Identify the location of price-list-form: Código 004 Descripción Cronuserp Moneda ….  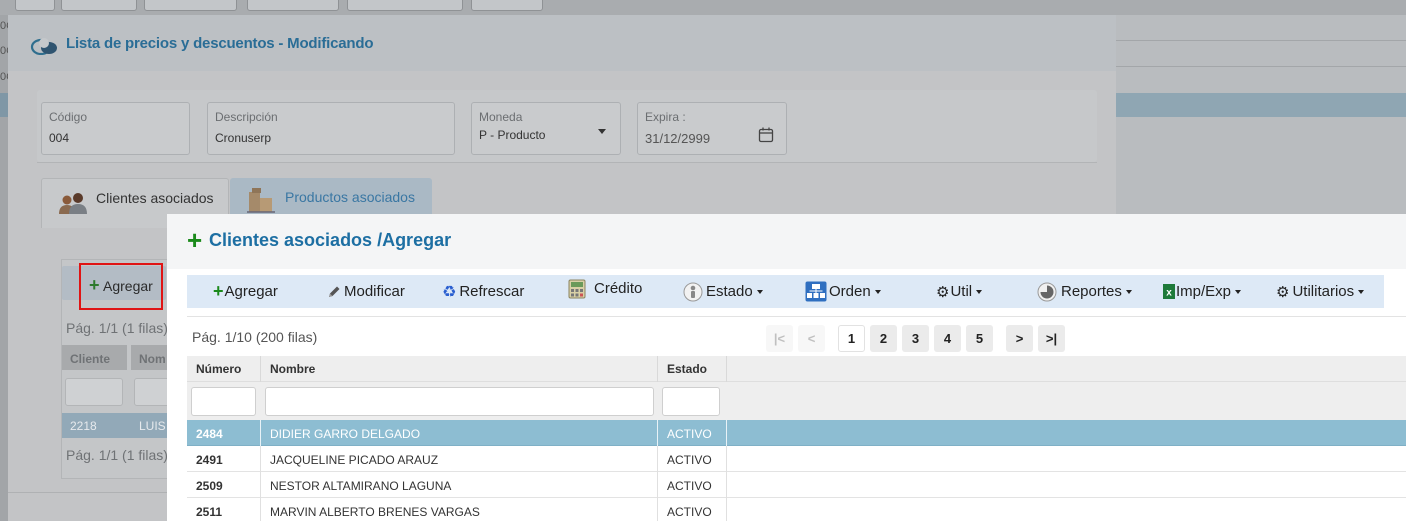
(567, 126).